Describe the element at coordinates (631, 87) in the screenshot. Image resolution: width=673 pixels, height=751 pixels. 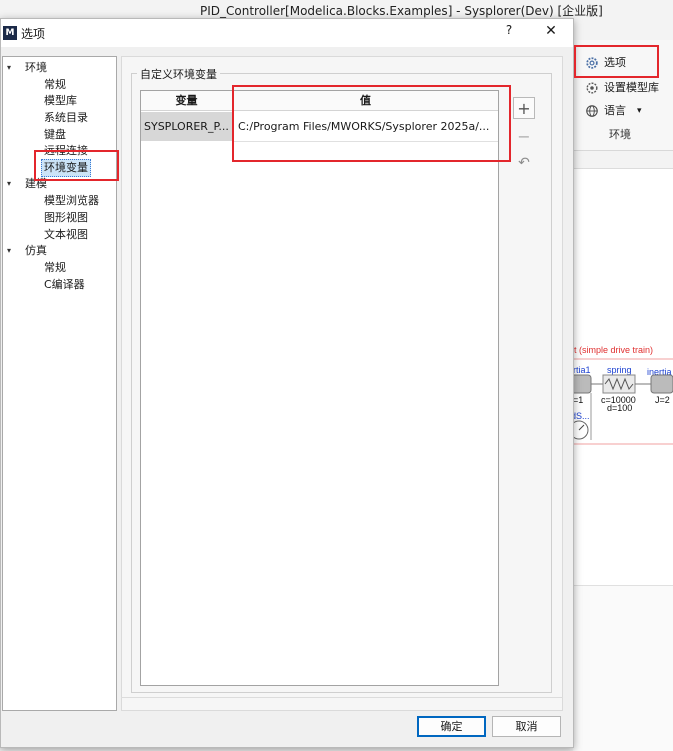
I see `ribbon-set-library-label: 设置模型库` at that location.